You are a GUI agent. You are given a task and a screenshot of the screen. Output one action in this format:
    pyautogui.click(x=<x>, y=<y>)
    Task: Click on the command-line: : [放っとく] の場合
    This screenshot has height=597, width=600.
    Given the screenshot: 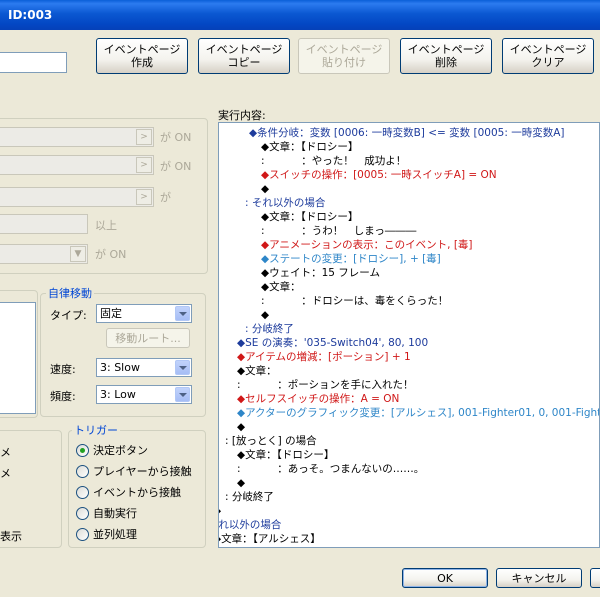 What is the action you would take?
    pyautogui.click(x=271, y=441)
    